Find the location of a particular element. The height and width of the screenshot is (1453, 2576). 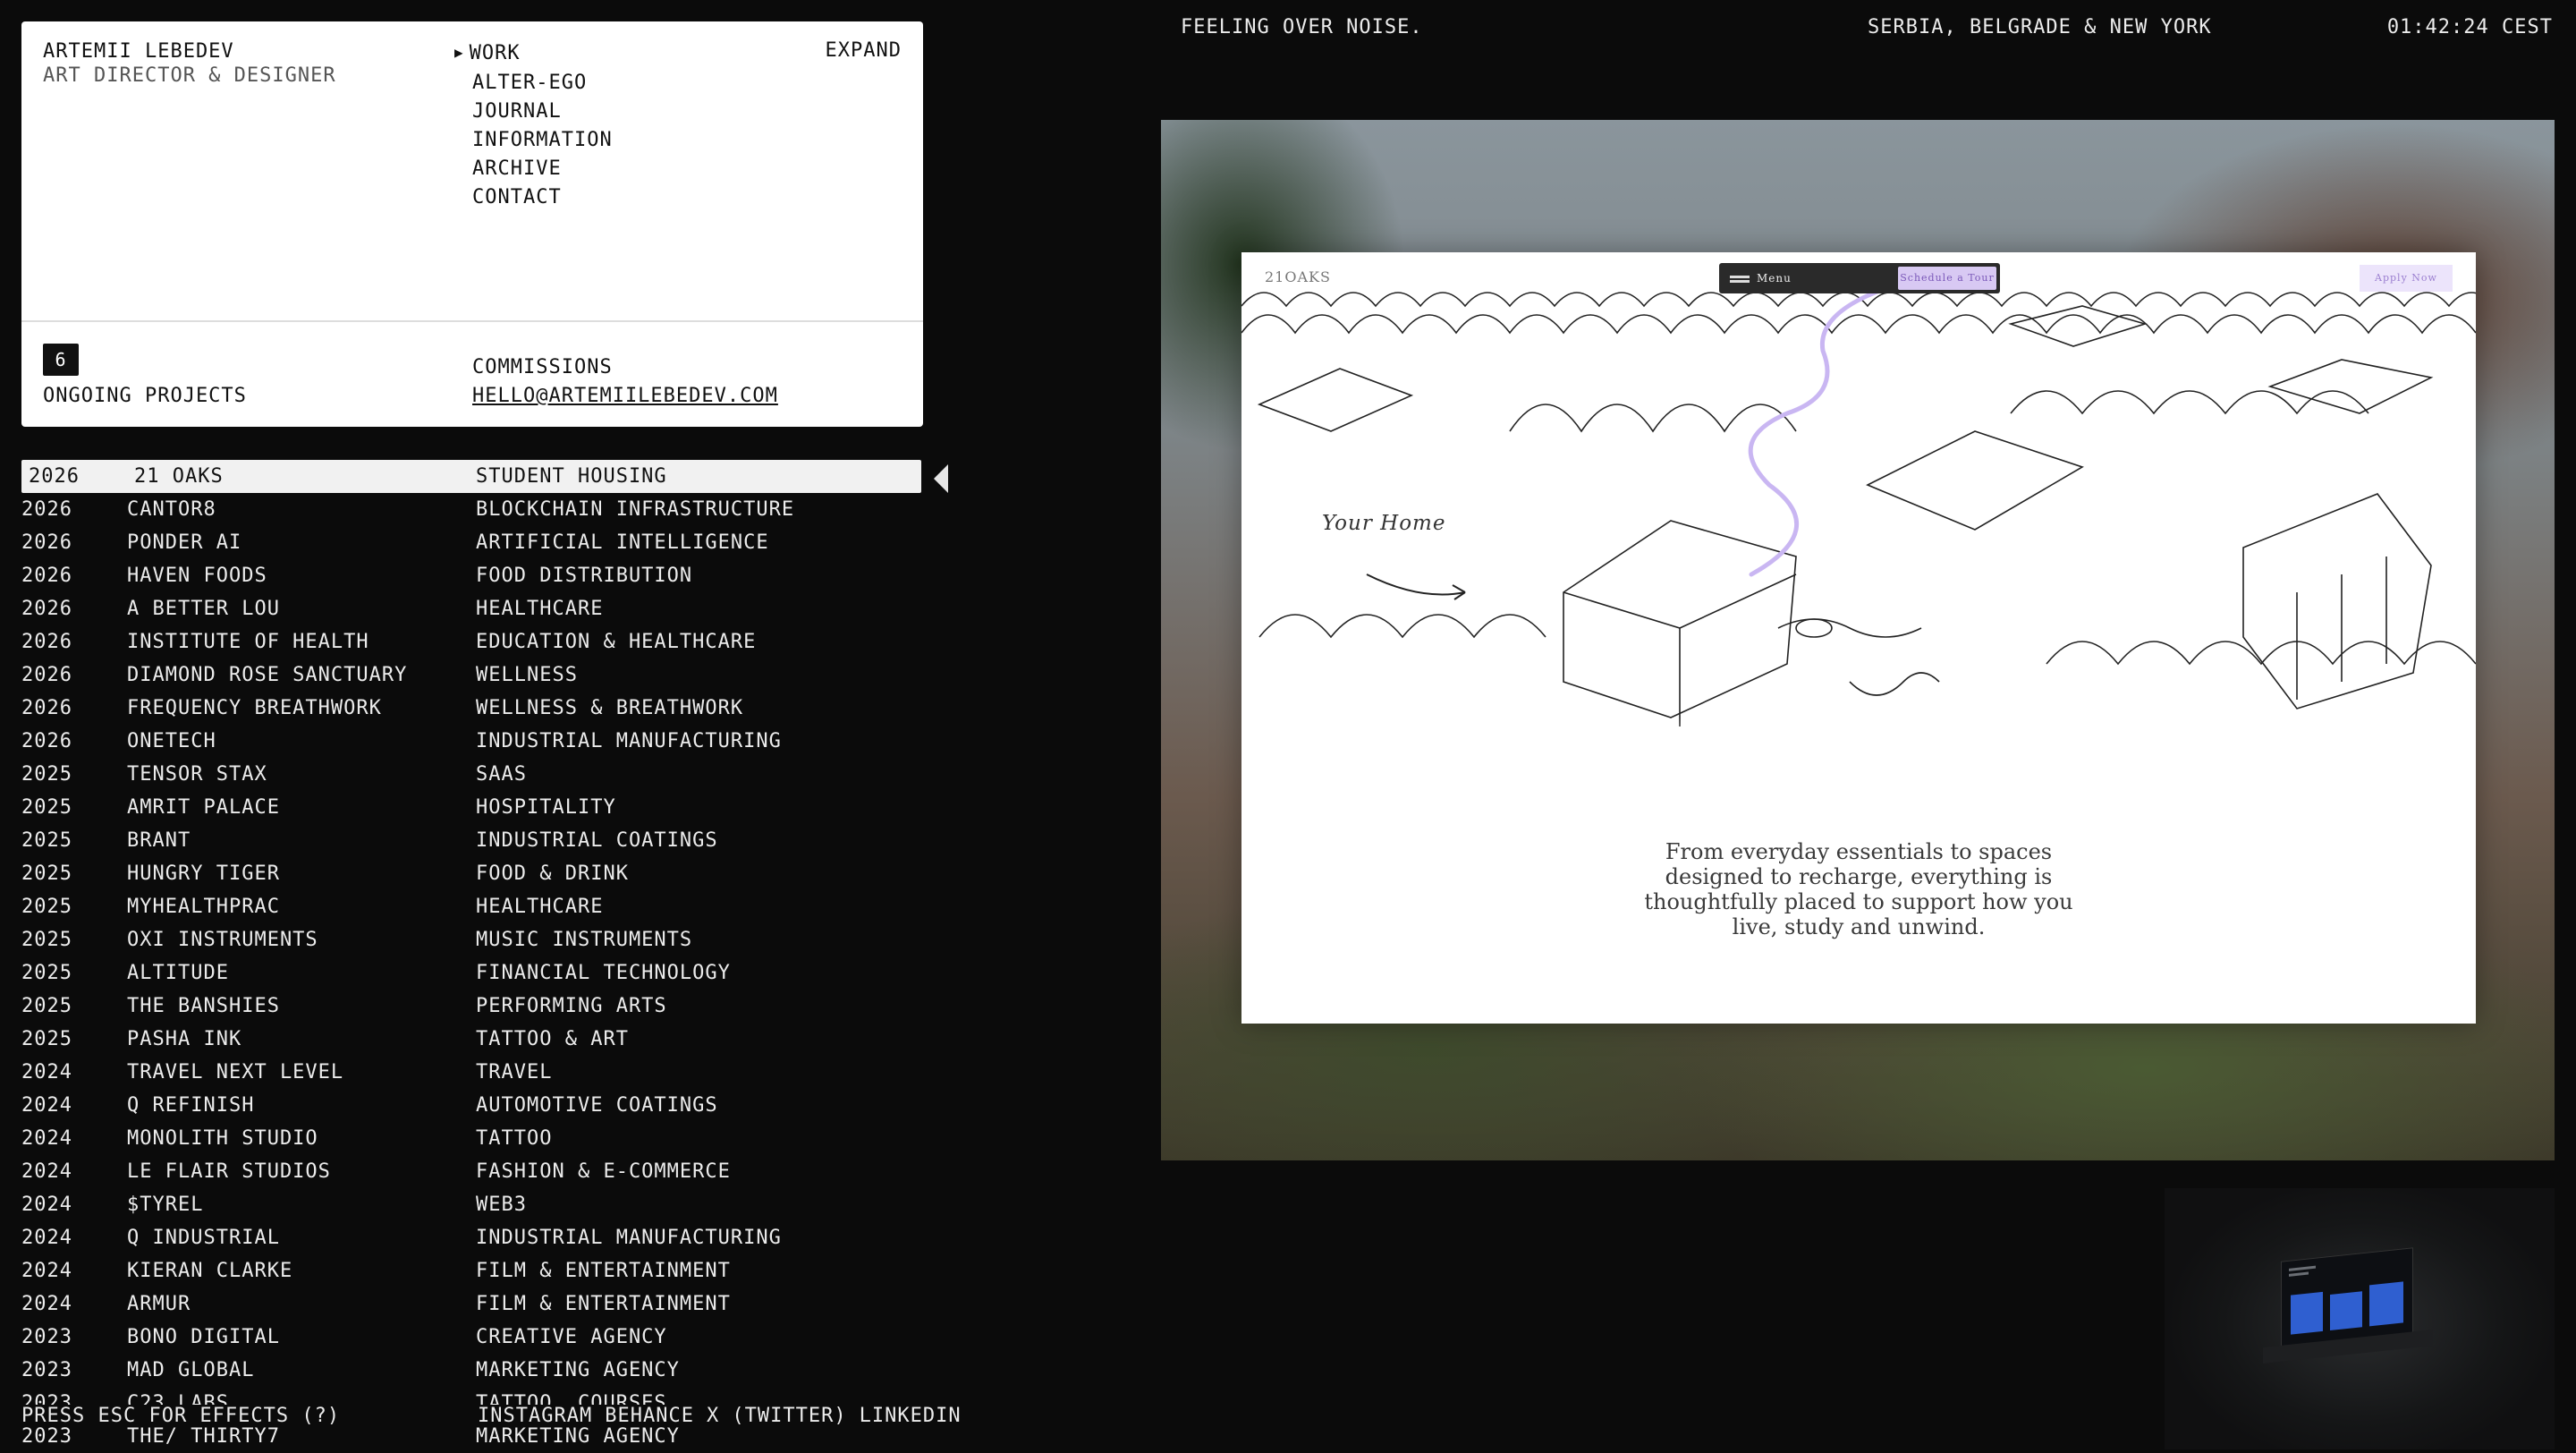

project-name: HAVEN FOODS is located at coordinates (197, 576).